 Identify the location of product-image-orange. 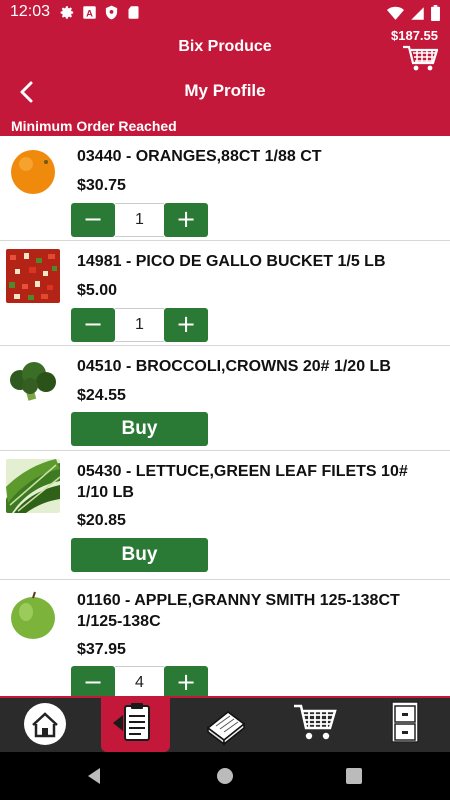
(33, 171).